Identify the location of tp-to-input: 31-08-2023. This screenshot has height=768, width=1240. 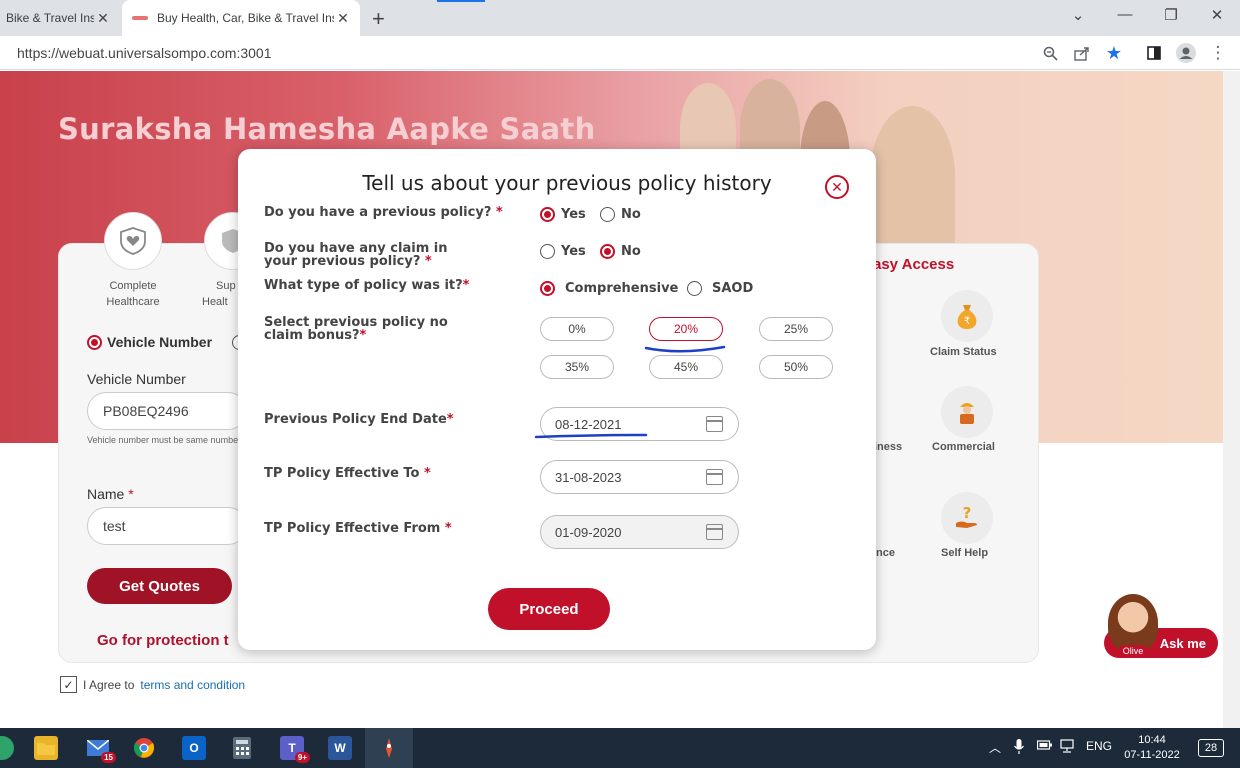
(639, 477).